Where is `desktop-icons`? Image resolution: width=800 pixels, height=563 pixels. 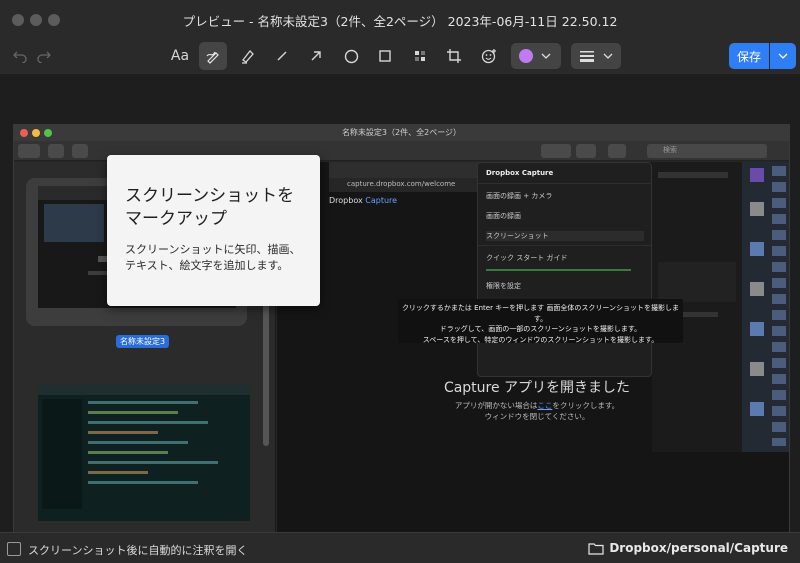
desktop-icons is located at coordinates (765, 307).